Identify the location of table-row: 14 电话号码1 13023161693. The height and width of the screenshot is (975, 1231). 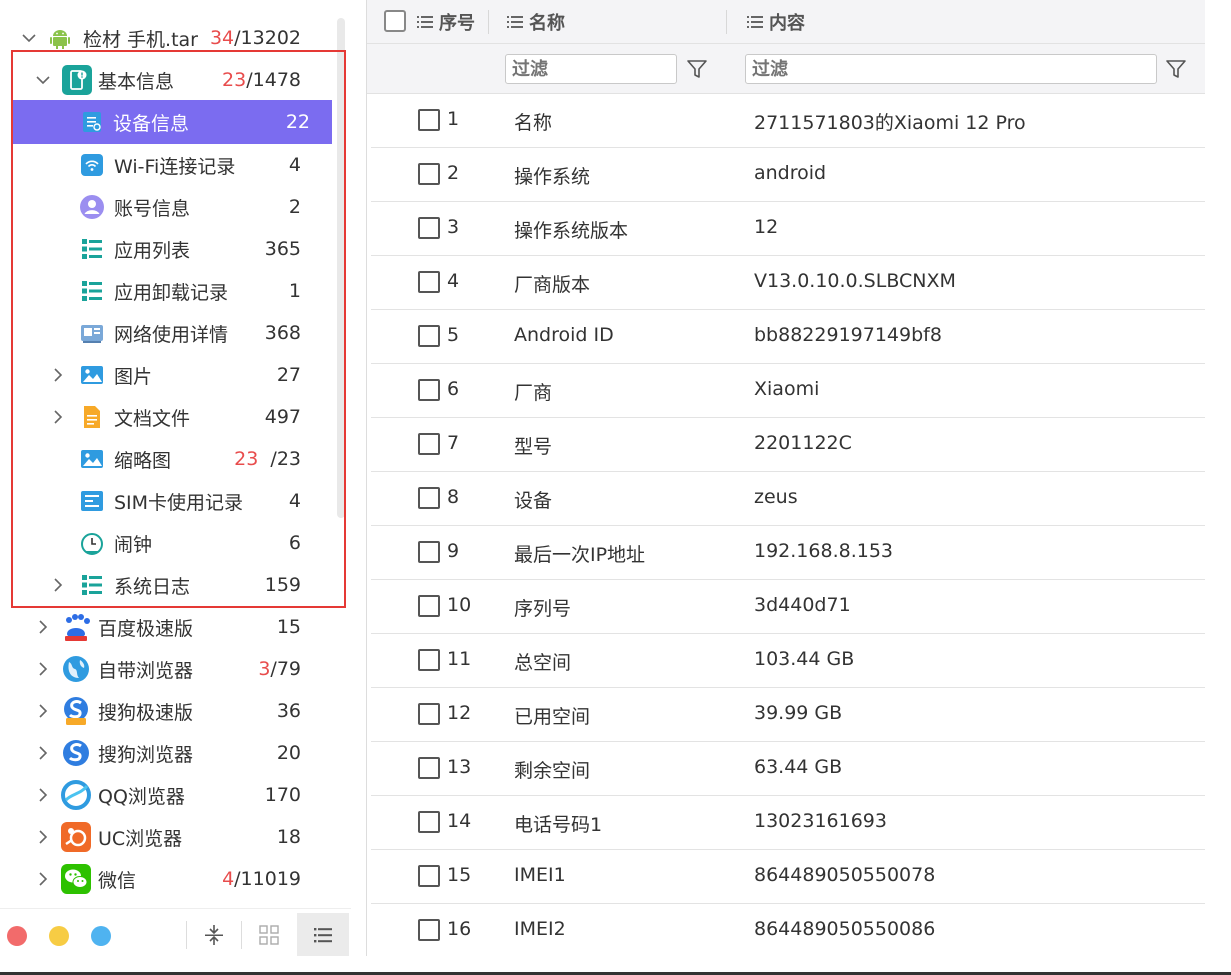
(788, 823).